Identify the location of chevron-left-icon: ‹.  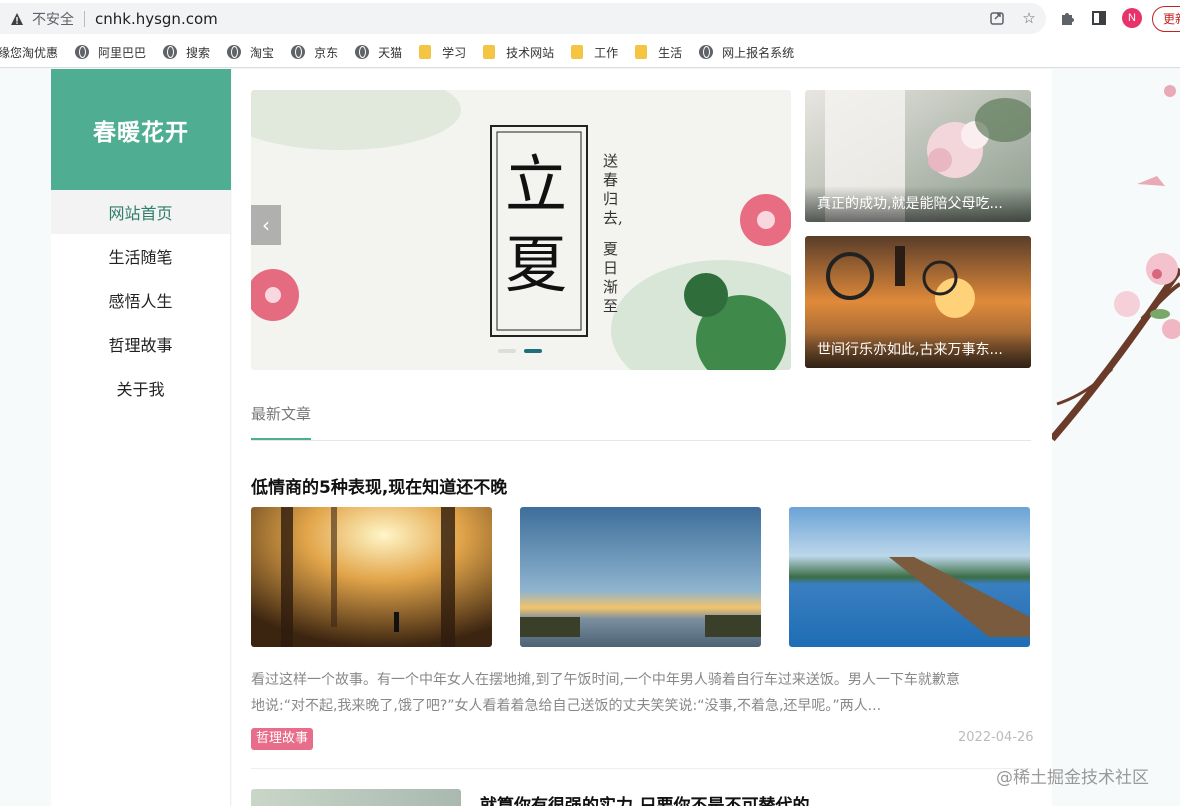
(266, 225).